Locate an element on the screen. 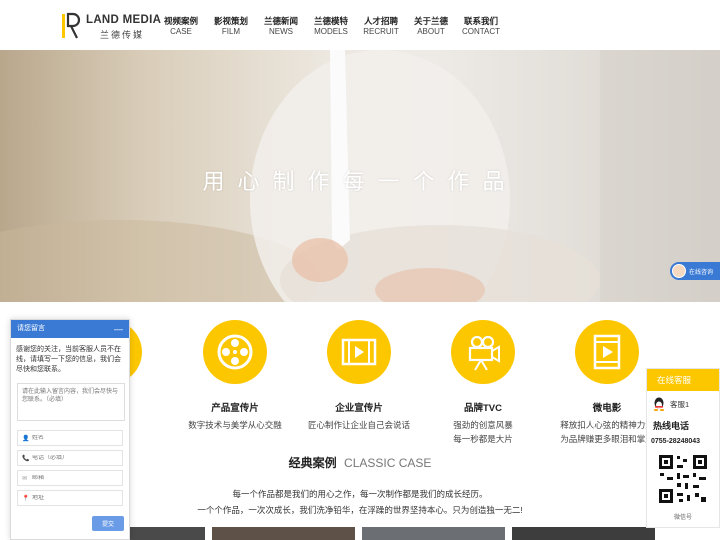  qq-service-link: 客服1 is located at coordinates (686, 404).